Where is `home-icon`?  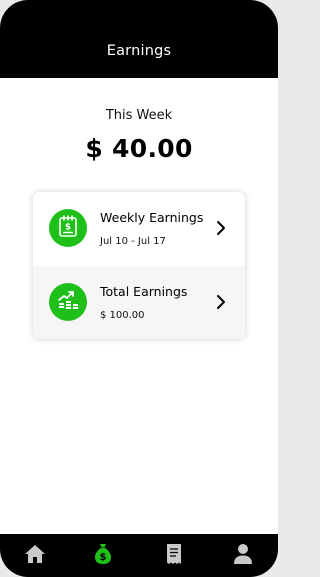
home-icon is located at coordinates (35, 556).